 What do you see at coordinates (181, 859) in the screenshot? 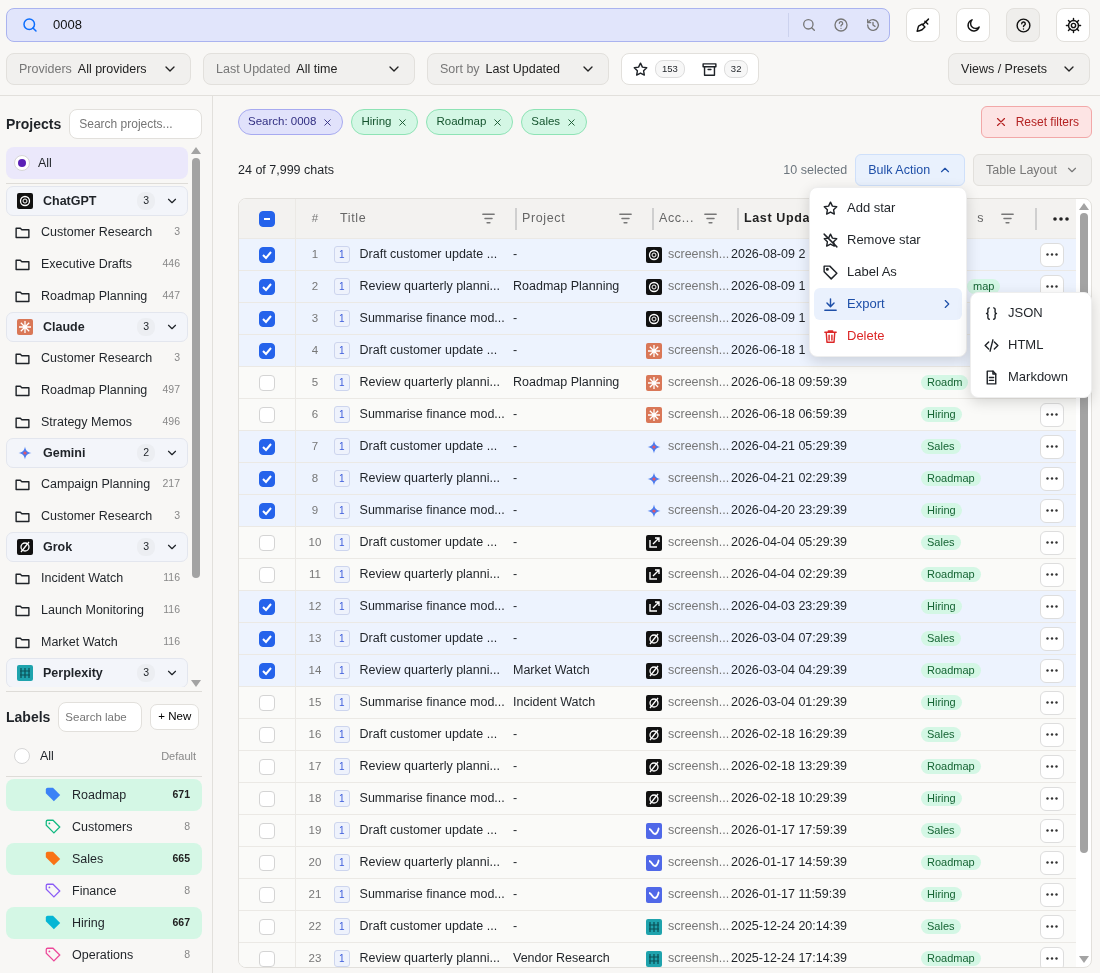
I see `label-count: 665` at bounding box center [181, 859].